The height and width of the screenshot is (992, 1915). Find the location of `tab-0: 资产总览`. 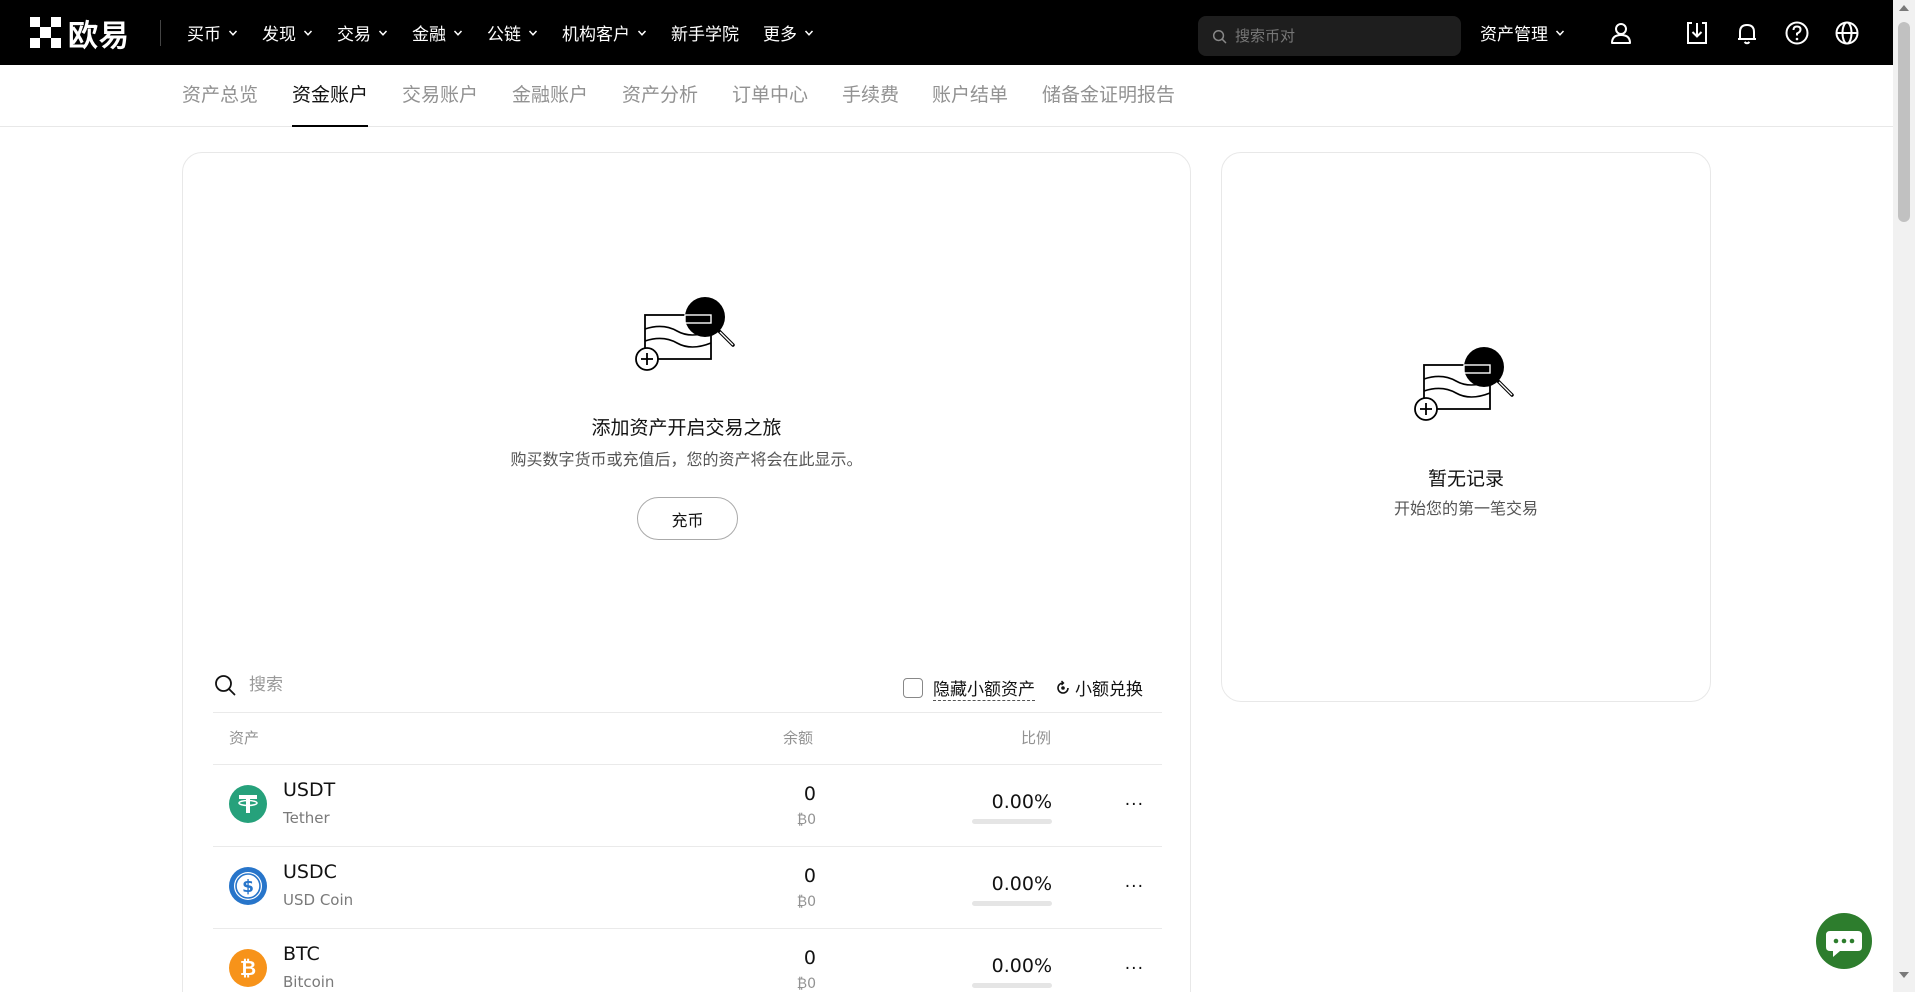

tab-0: 资产总览 is located at coordinates (220, 96).